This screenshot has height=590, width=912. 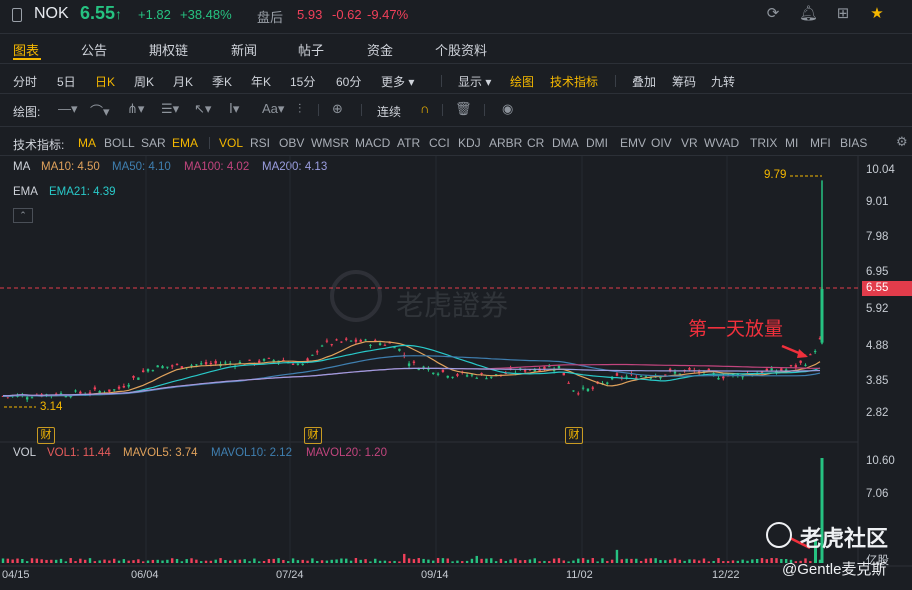 I want to click on price-axis-label: 10.04, so click(x=880, y=170).